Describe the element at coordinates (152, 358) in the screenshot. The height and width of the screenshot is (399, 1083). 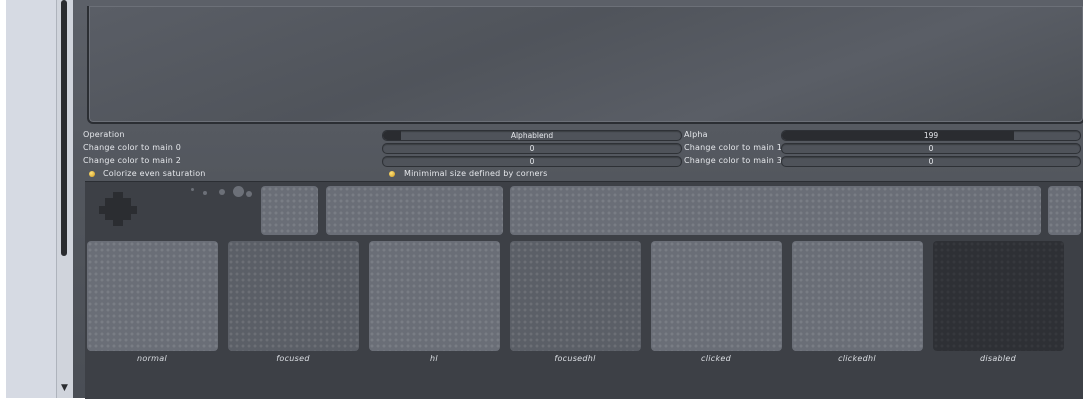
I see `state-label-normal: normal` at that location.